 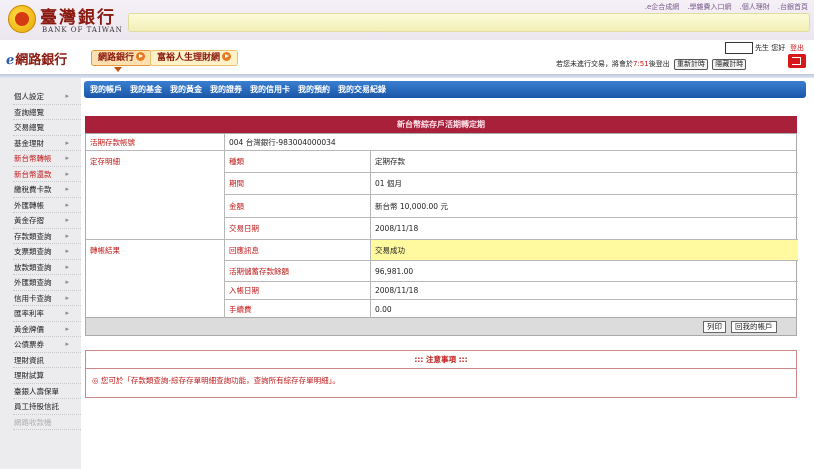 I want to click on nav-my-accounts: 我的帳戶, so click(x=106, y=89).